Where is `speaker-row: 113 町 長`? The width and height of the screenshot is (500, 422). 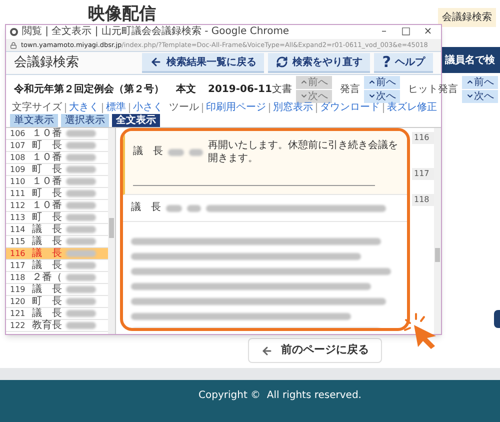
speaker-row: 113 町 長 is located at coordinates (57, 218).